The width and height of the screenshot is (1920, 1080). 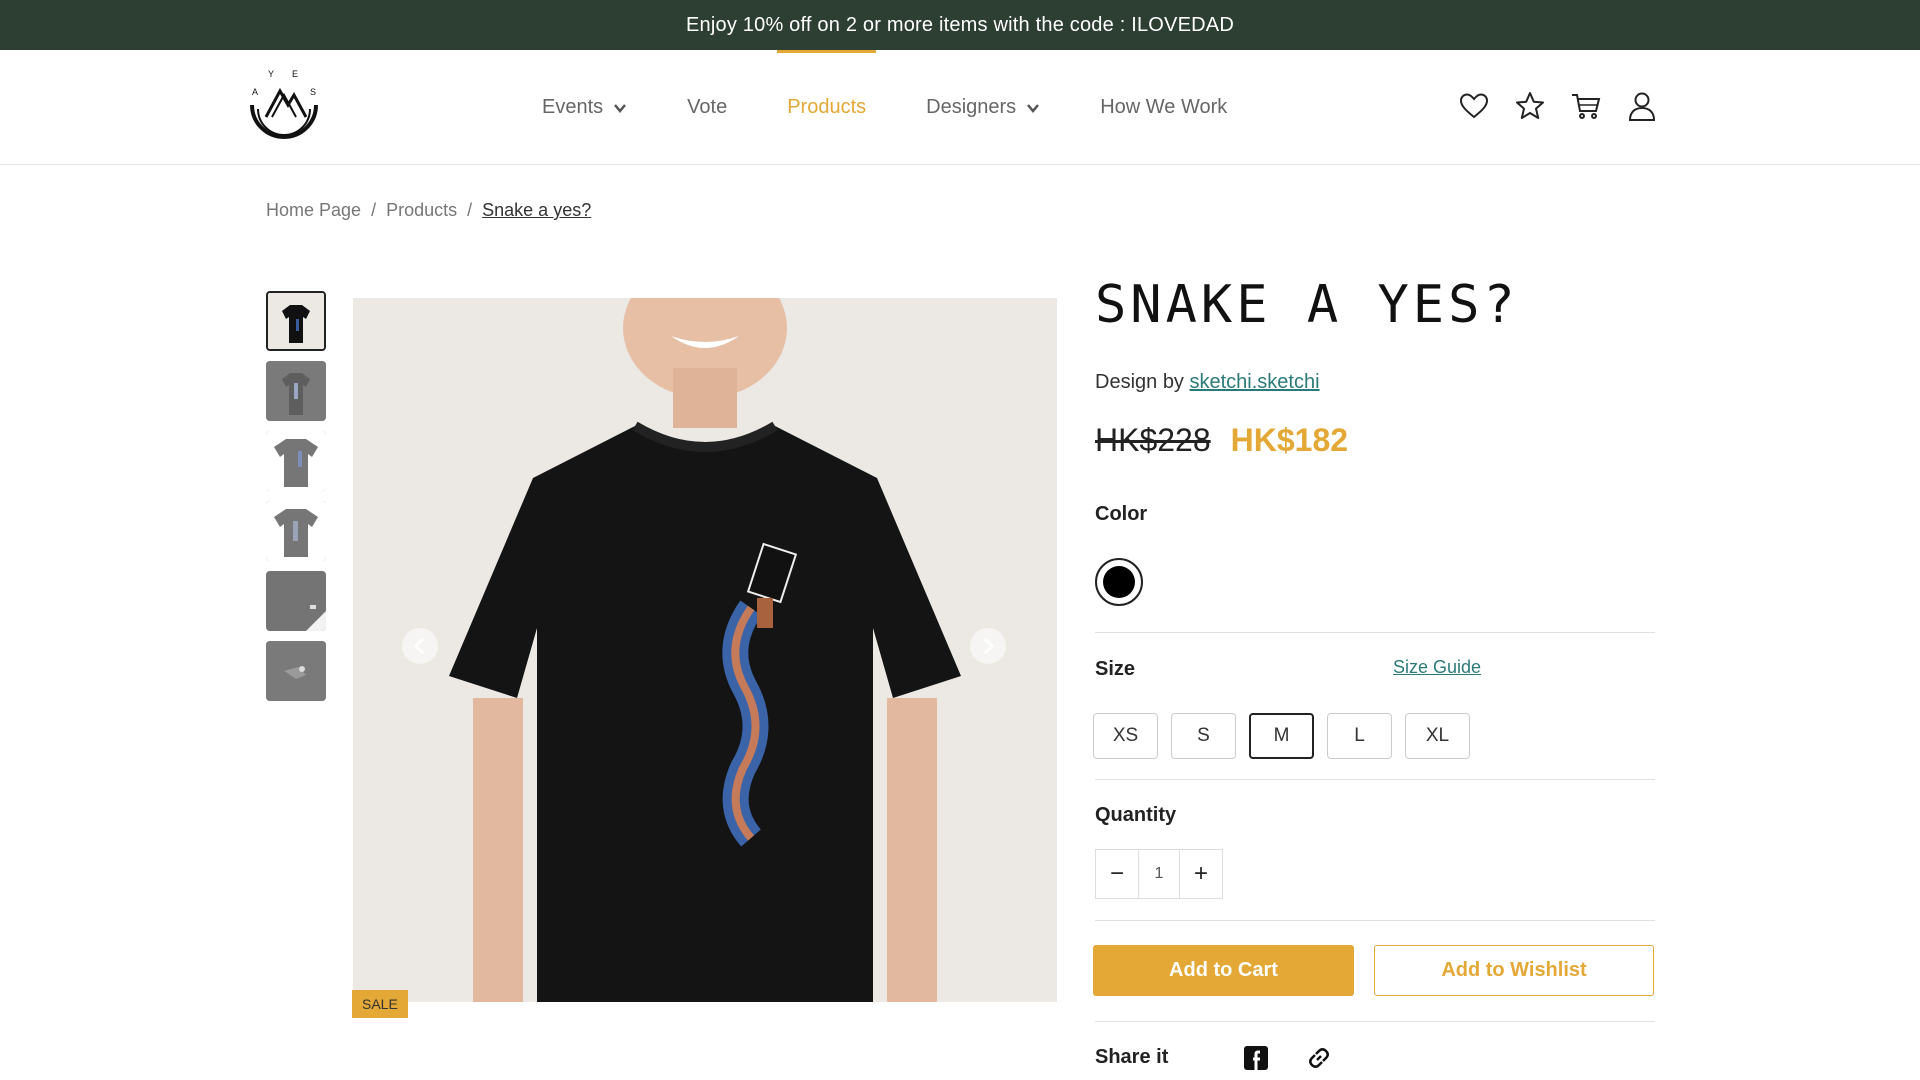 What do you see at coordinates (1132, 1057) in the screenshot?
I see `share-label: Share it` at bounding box center [1132, 1057].